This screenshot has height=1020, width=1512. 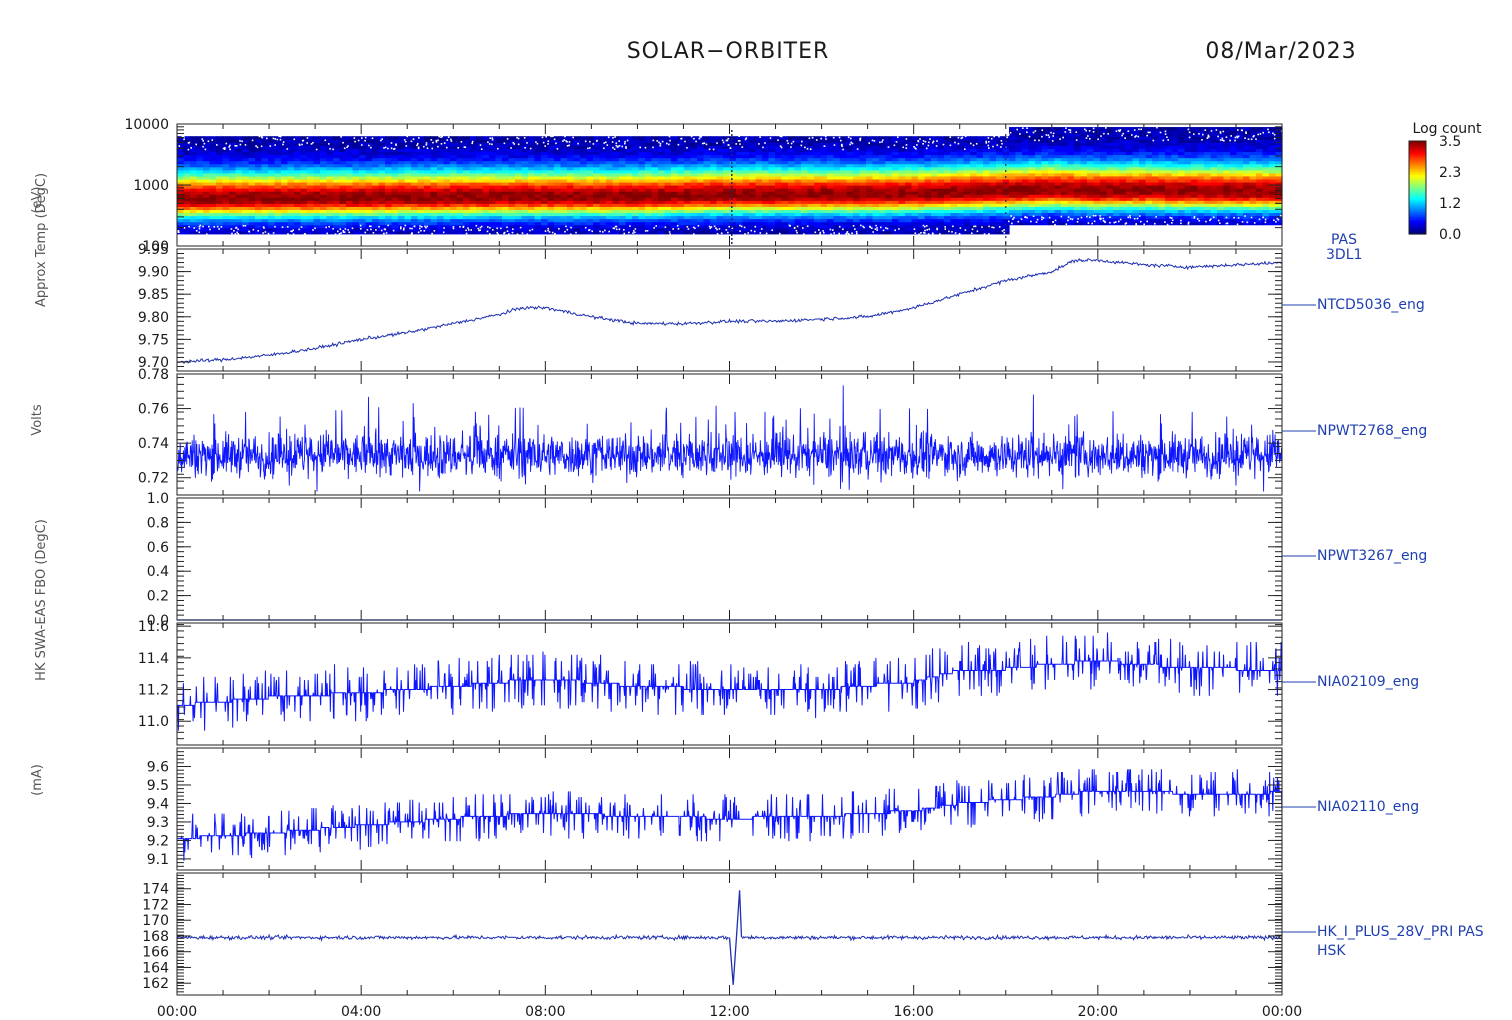 What do you see at coordinates (728, 51) in the screenshot?
I see `figure-title: SOLAR−ORBITER` at bounding box center [728, 51].